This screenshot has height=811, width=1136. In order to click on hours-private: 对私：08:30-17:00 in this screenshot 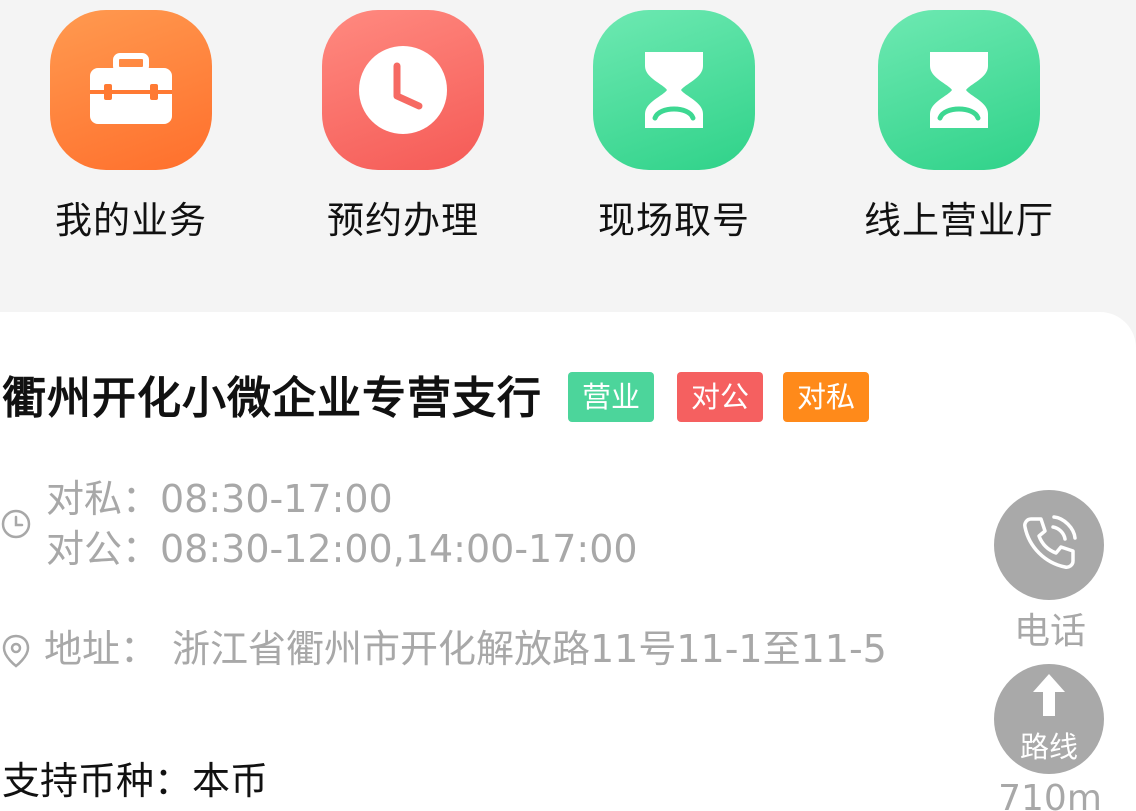, I will do `click(219, 499)`.